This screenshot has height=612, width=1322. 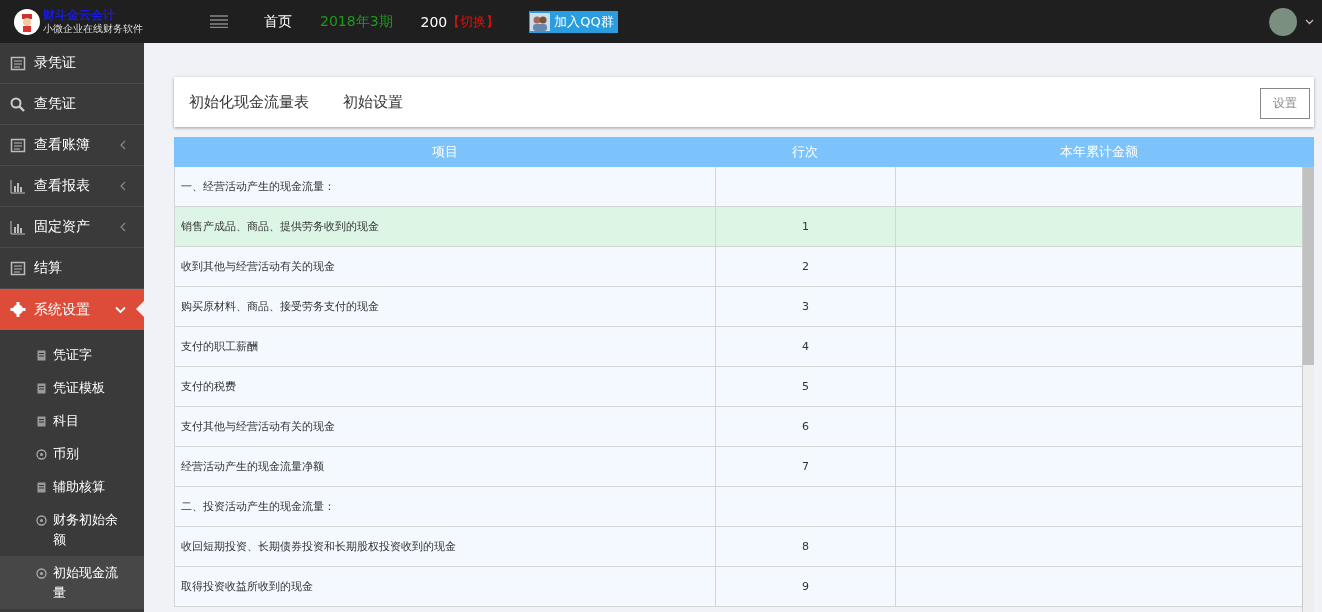 What do you see at coordinates (280, 226) in the screenshot?
I see `item-cell: 销售产成品、商品、提供劳务收到的现金` at bounding box center [280, 226].